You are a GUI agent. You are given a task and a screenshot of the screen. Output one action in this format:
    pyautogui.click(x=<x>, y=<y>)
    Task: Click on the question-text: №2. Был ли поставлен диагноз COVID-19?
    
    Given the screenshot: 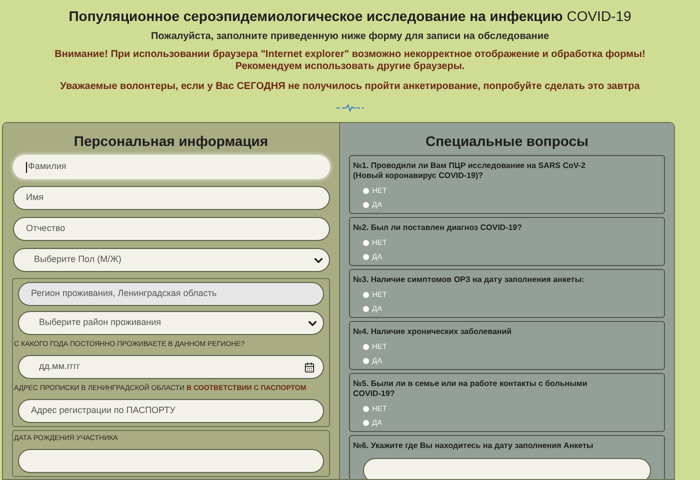 What is the action you would take?
    pyautogui.click(x=438, y=228)
    